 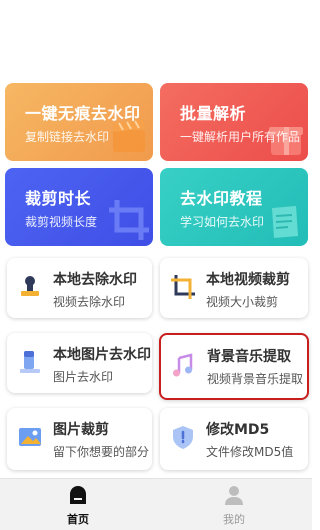 What do you see at coordinates (101, 452) in the screenshot?
I see `card-subtitle: 留下你想要的部分` at bounding box center [101, 452].